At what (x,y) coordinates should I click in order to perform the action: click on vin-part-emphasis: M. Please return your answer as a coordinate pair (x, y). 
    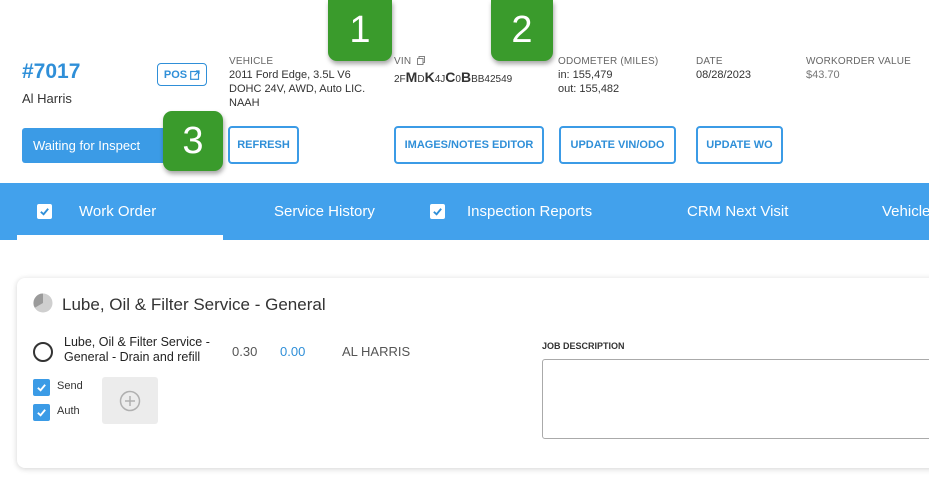
    Looking at the image, I should click on (411, 77).